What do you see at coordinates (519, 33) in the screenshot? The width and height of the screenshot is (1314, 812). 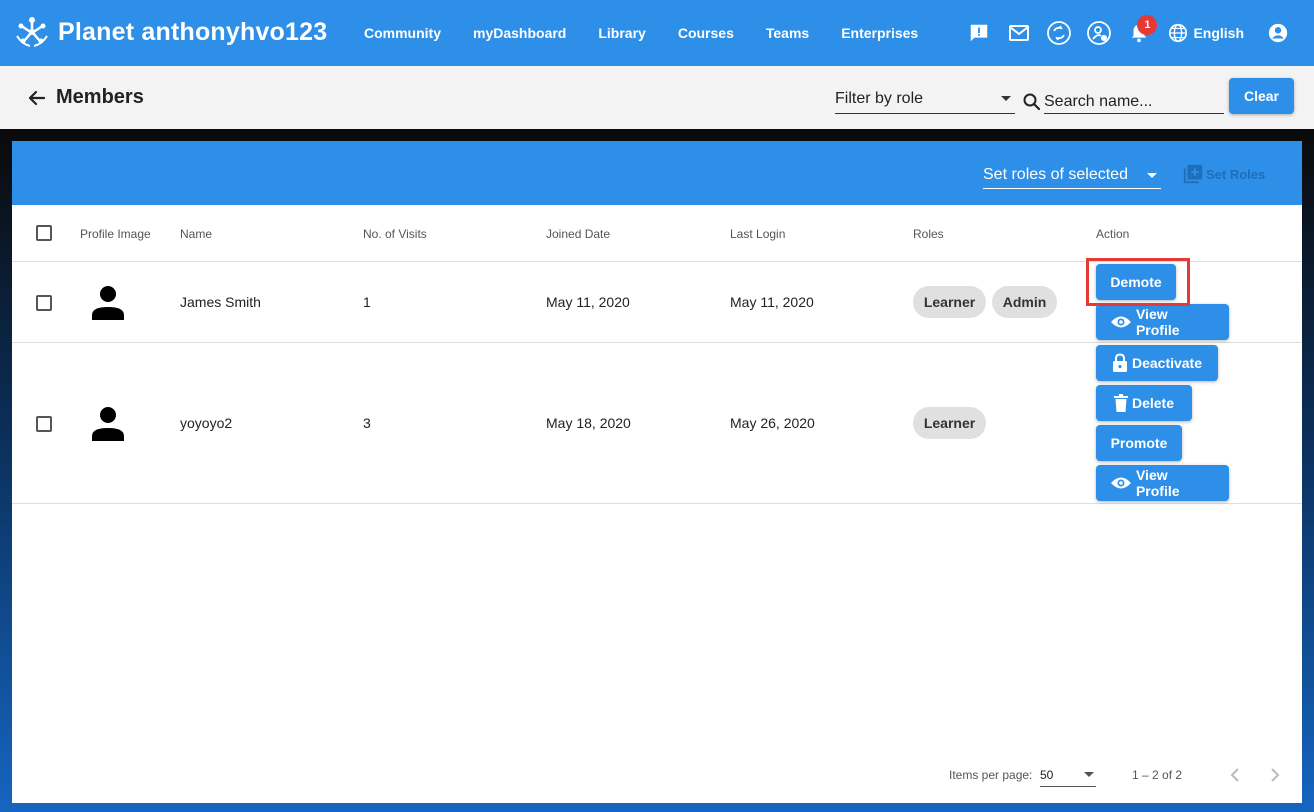 I see `nav-mydashboard: myDashboard` at bounding box center [519, 33].